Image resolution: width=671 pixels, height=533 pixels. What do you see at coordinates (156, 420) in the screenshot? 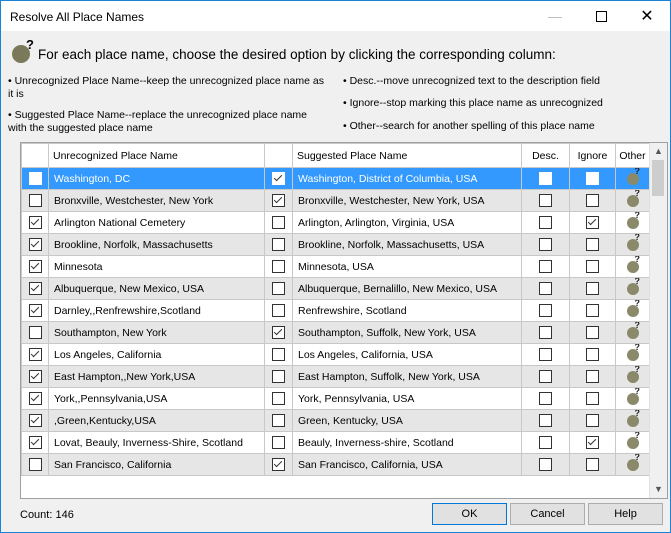
I see `unrecognized-place-name: ,Green,Kentucky,USA` at bounding box center [156, 420].